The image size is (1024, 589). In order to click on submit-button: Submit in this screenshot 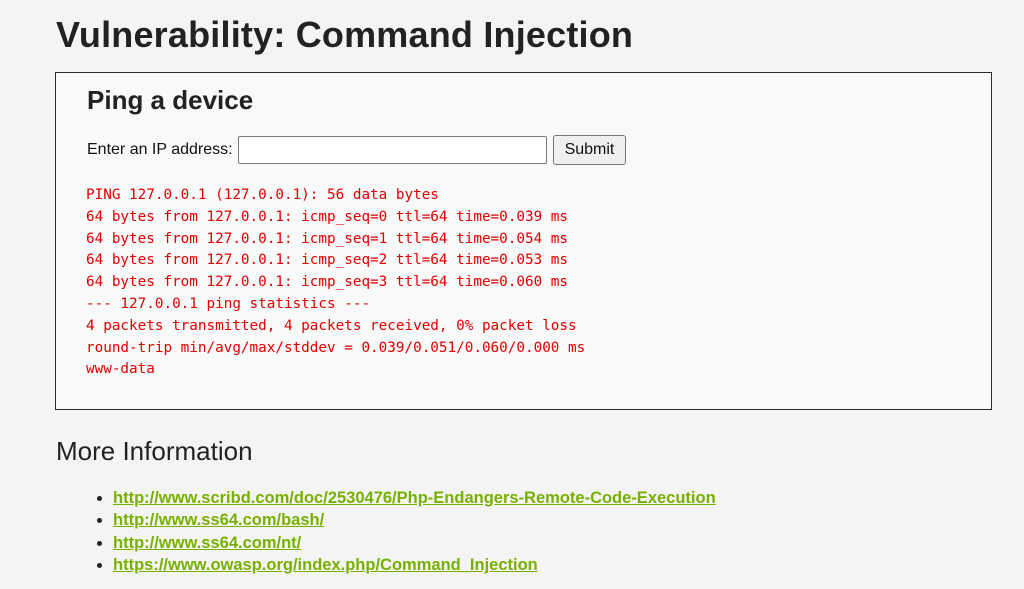, I will do `click(589, 150)`.